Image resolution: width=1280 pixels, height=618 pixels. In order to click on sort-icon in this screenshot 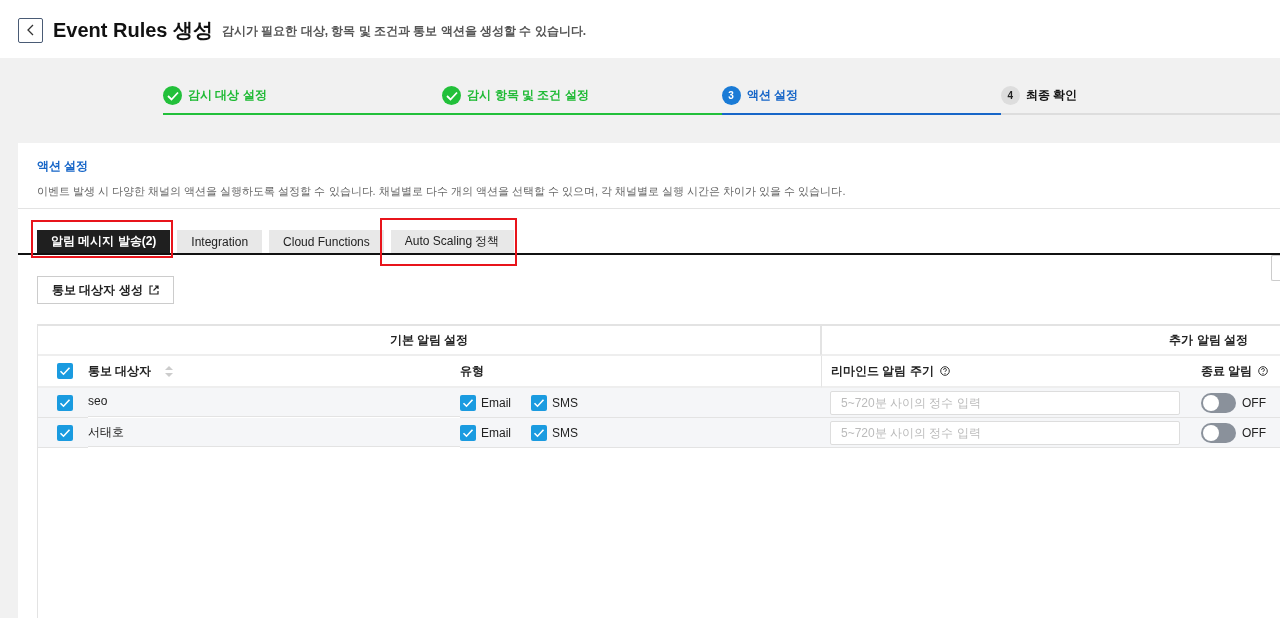, I will do `click(169, 371)`.